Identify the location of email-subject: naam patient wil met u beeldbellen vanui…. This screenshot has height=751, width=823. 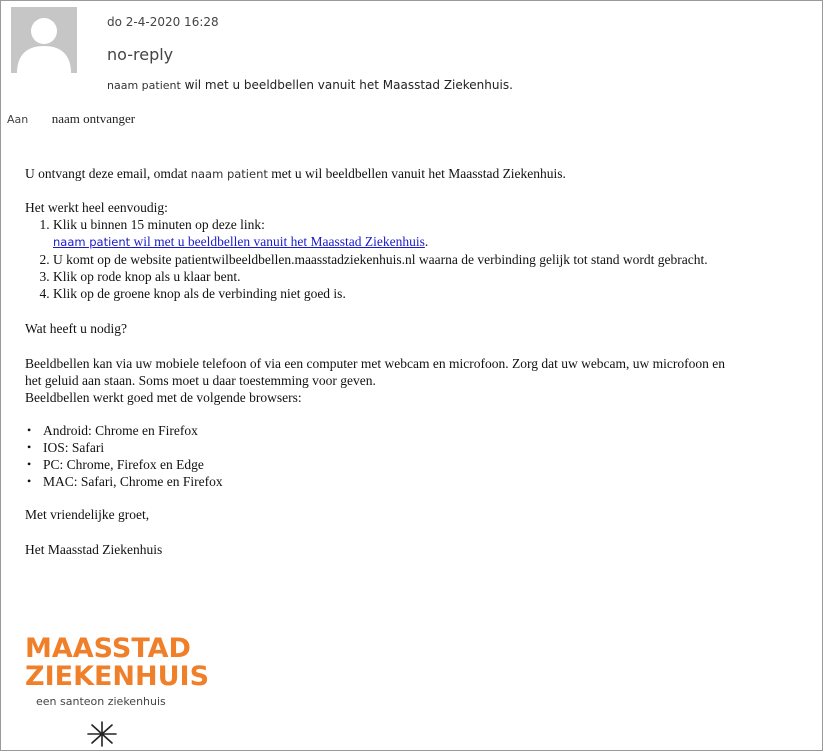
(310, 85).